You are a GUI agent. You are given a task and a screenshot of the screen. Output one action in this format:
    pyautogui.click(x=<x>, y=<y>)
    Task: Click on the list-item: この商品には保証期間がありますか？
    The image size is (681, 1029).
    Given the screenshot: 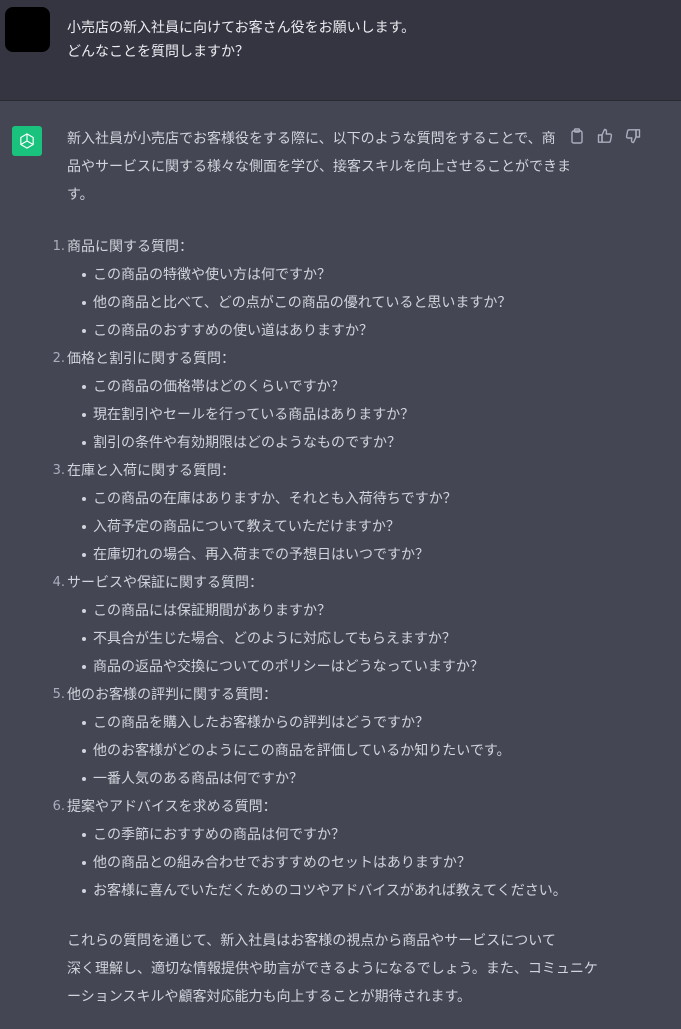 What is the action you would take?
    pyautogui.click(x=317, y=611)
    